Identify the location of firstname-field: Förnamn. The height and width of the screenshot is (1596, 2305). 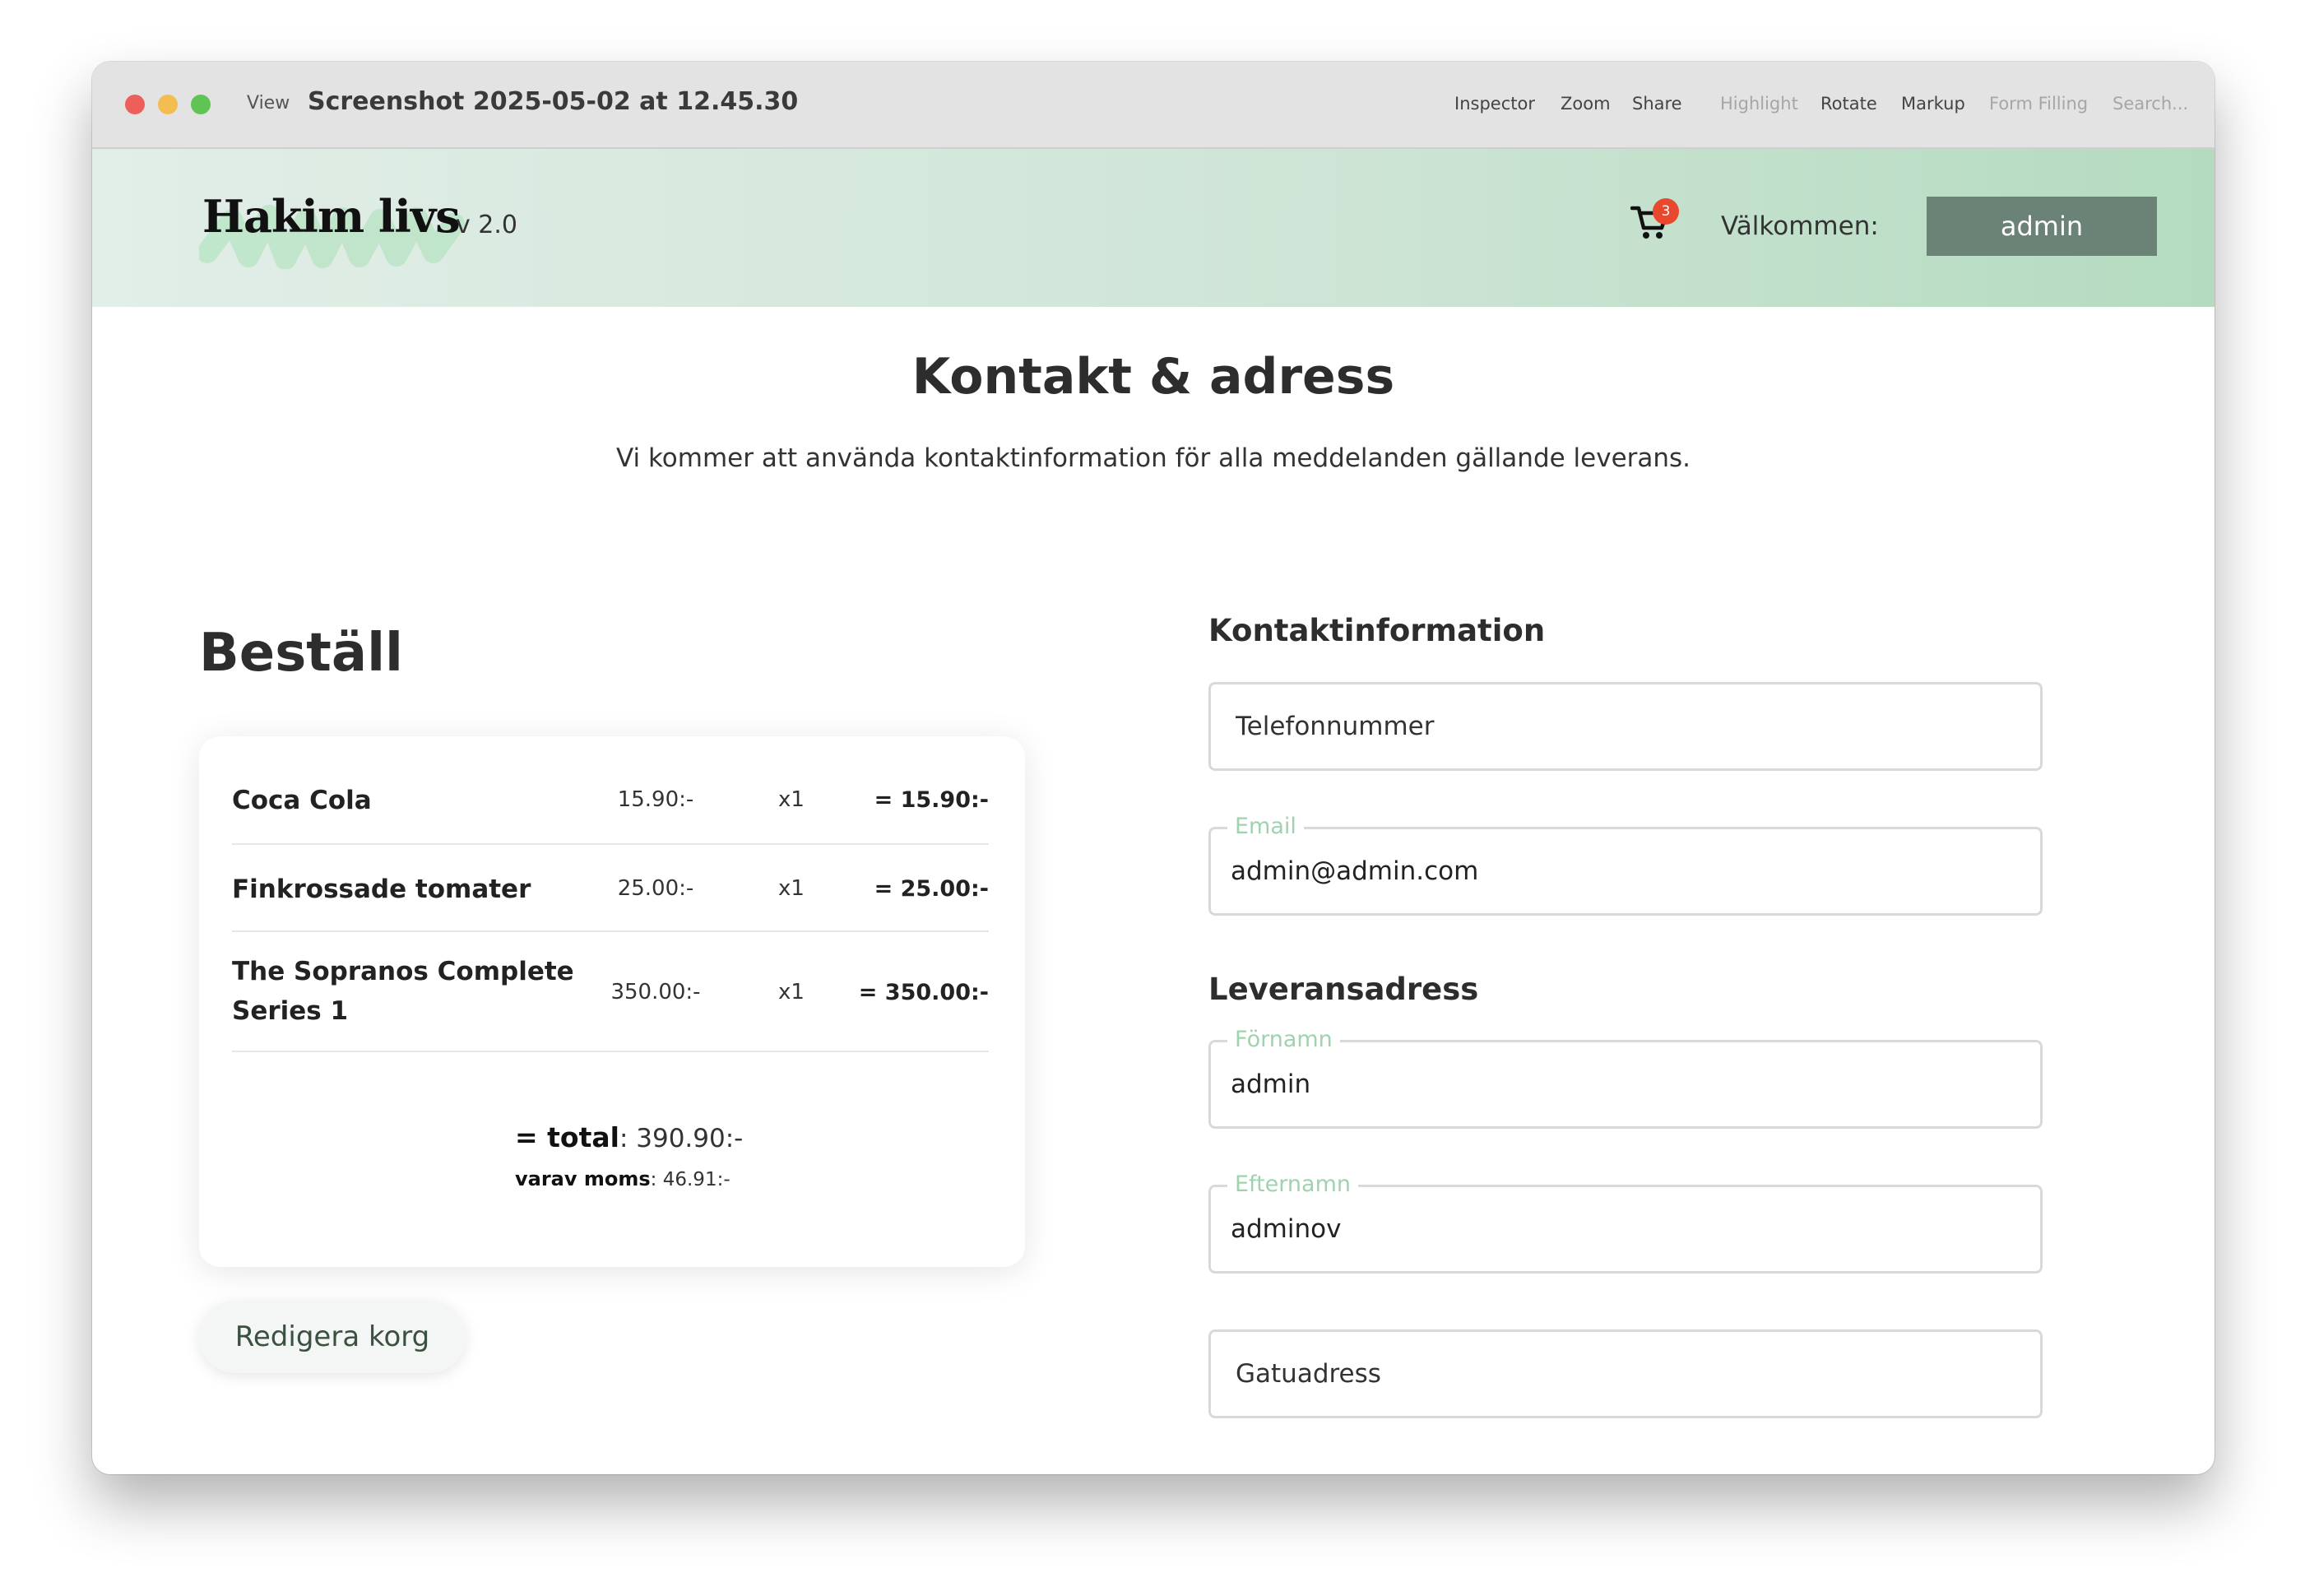
(1625, 1077).